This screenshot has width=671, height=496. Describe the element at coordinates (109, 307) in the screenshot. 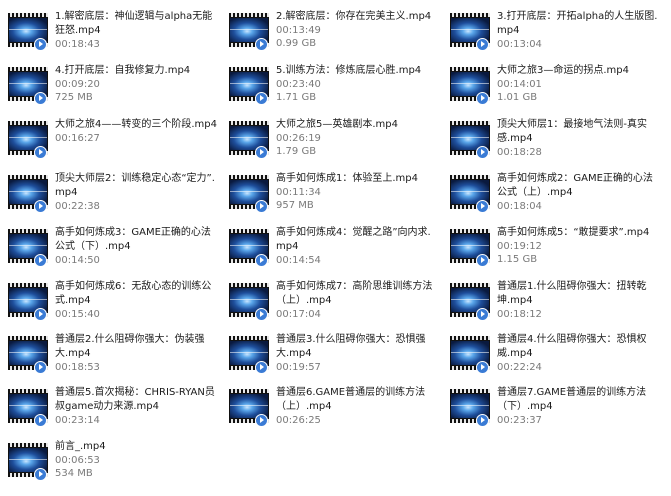

I see `video-file-item: 高手如何炼成6：无敌心态的训练公式.mp4 00:15:40` at that location.